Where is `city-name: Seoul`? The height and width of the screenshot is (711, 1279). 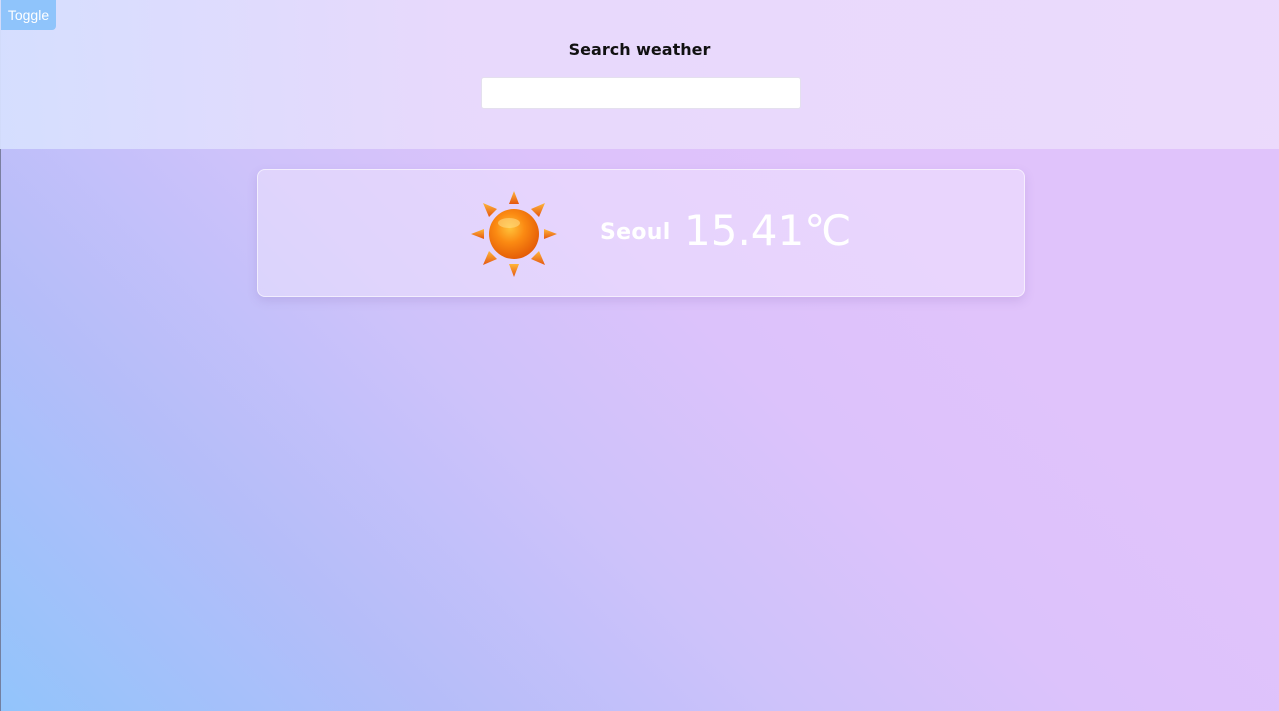 city-name: Seoul is located at coordinates (635, 232).